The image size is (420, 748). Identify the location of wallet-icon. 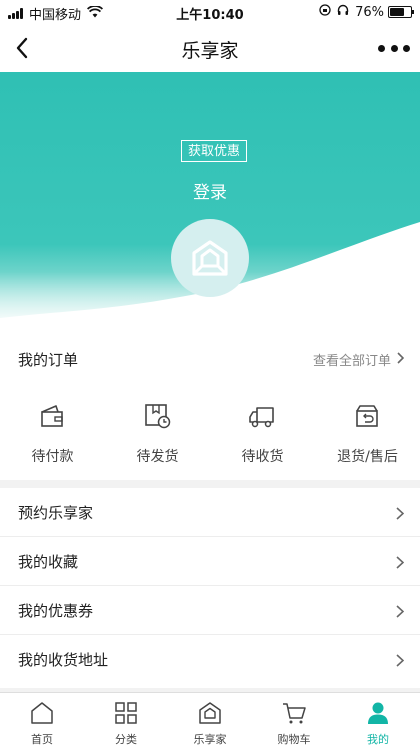
(52, 416).